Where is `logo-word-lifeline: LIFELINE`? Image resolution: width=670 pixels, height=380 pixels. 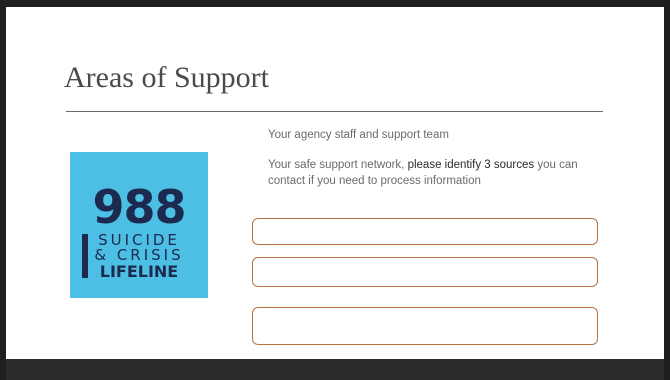
logo-word-lifeline: LIFELINE is located at coordinates (139, 271).